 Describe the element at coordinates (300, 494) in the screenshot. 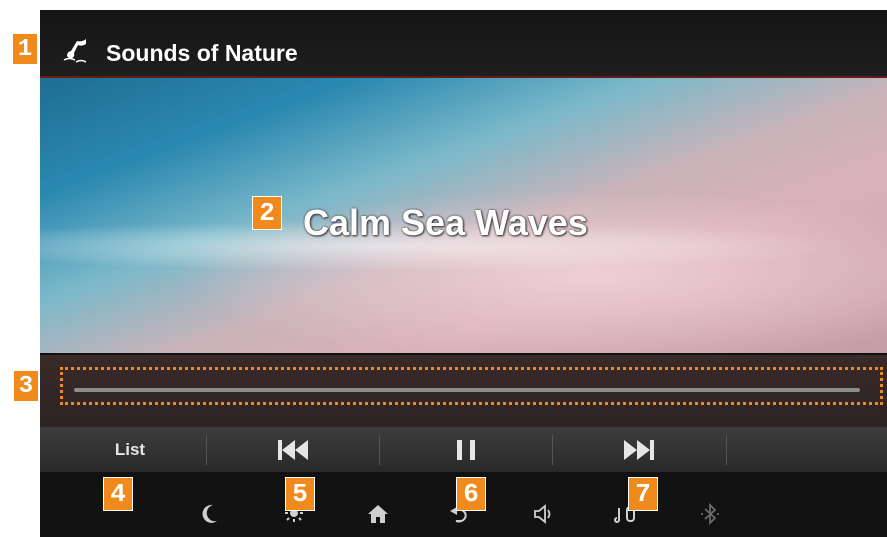

I see `callout-5: 5` at that location.